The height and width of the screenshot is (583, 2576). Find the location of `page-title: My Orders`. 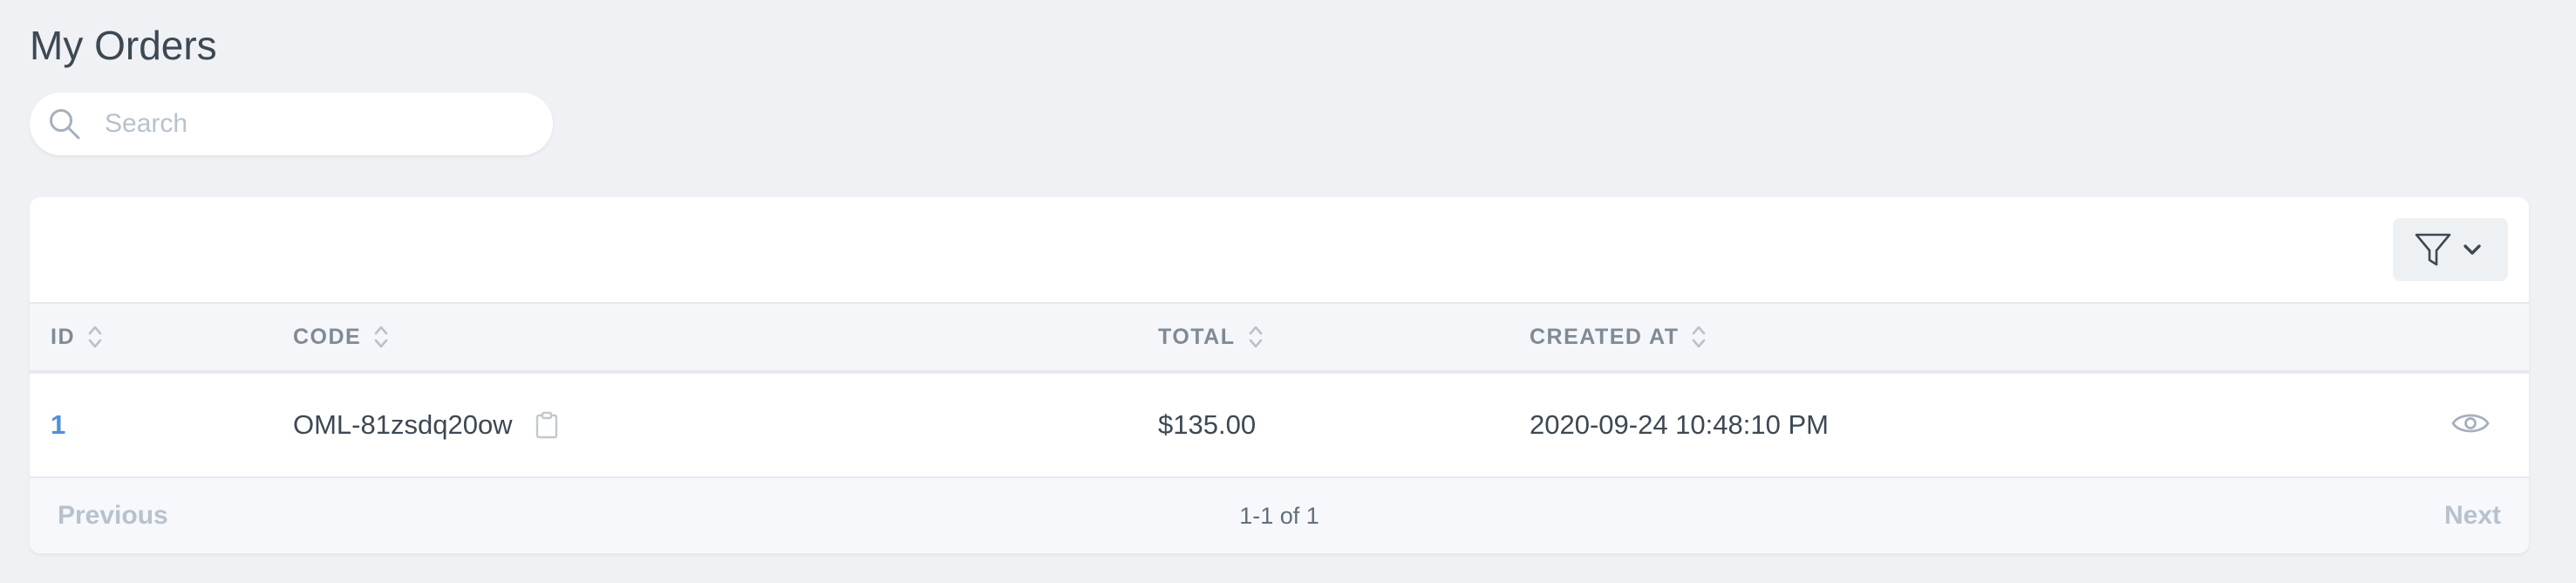

page-title: My Orders is located at coordinates (123, 46).